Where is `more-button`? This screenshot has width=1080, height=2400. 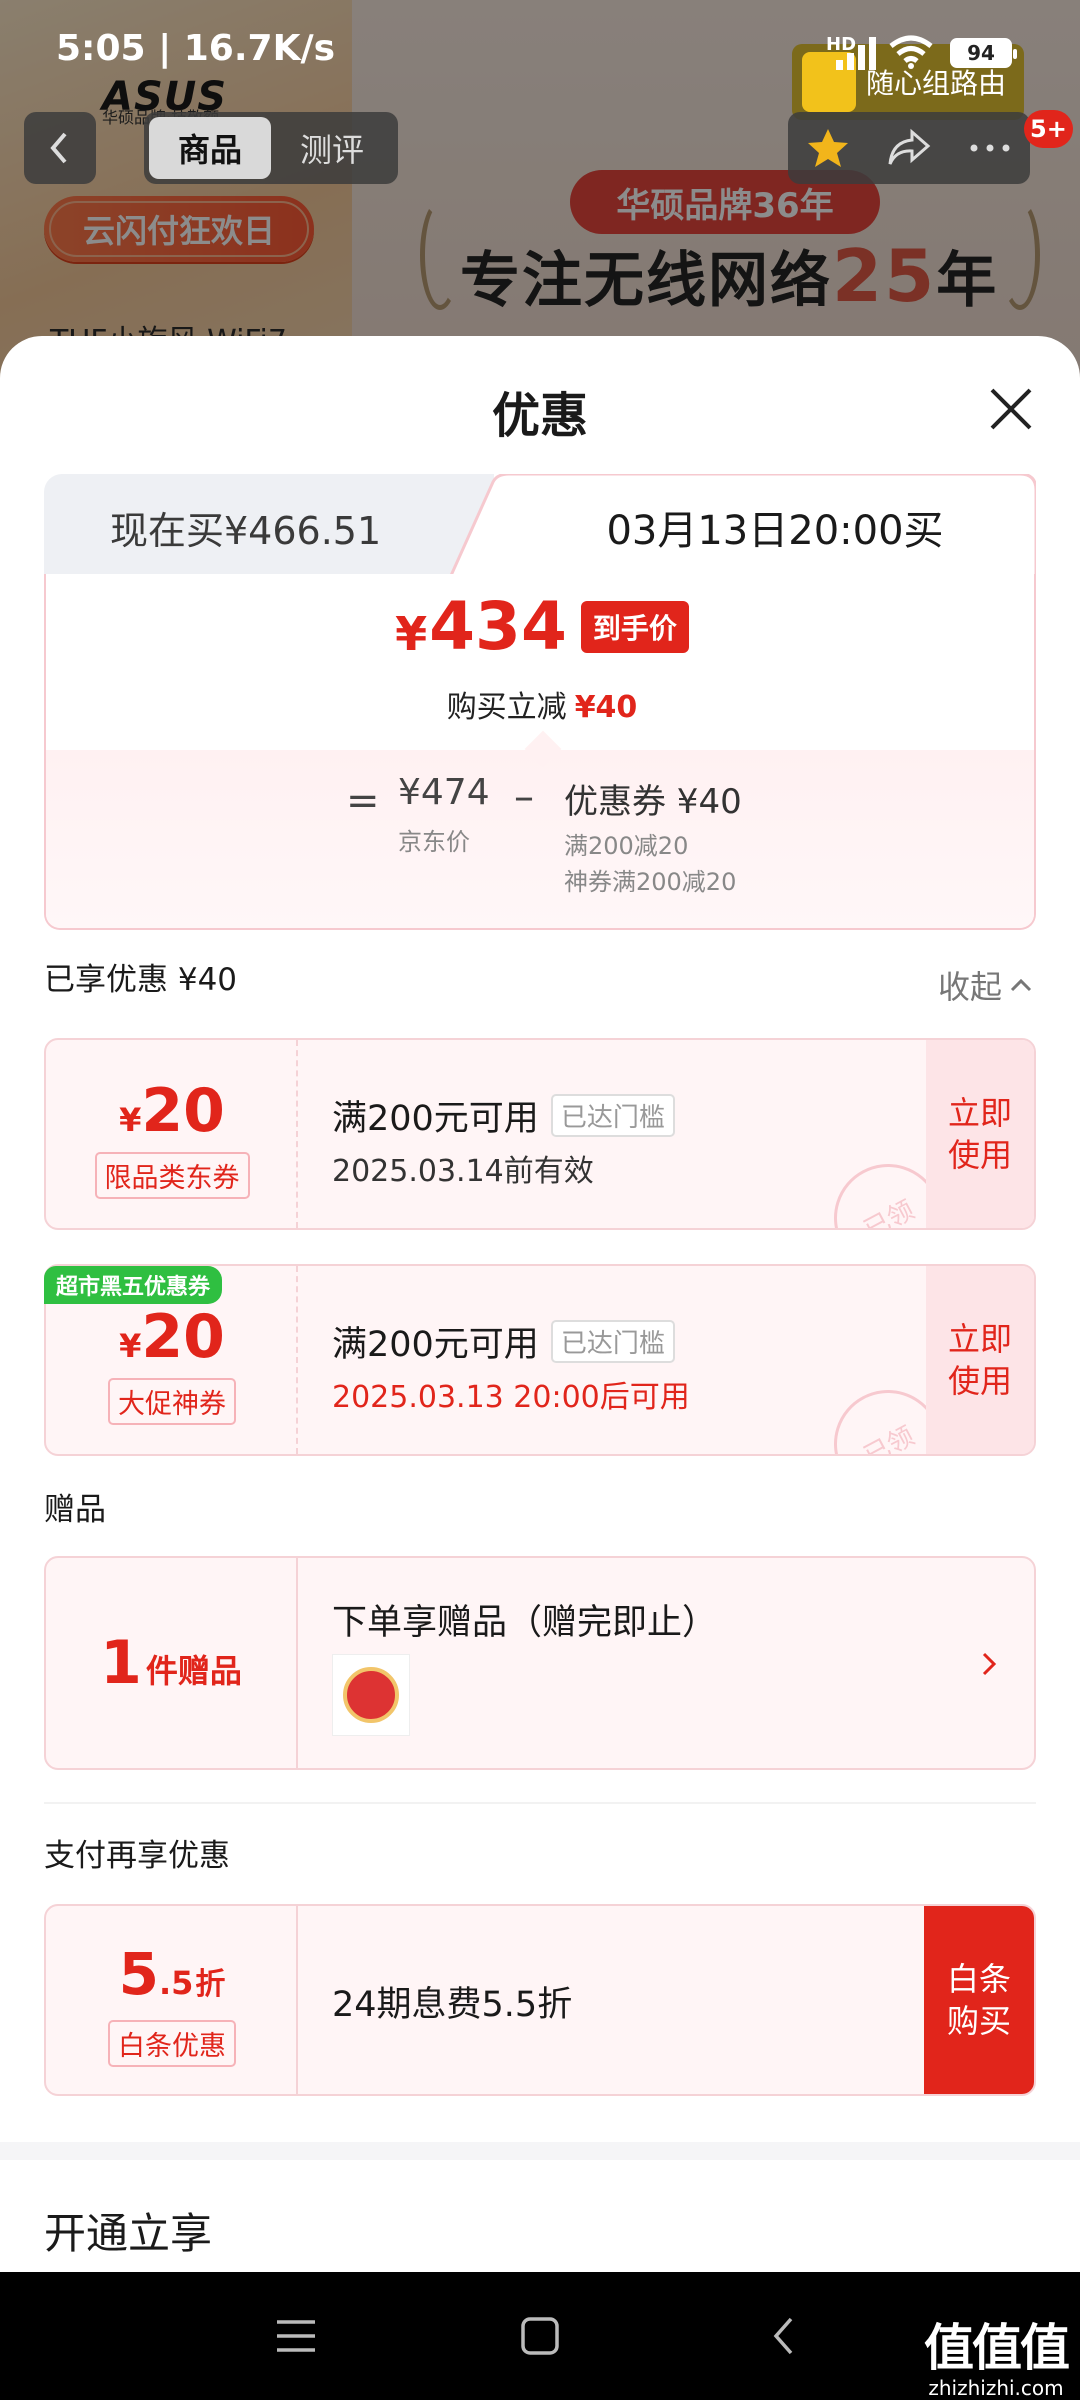 more-button is located at coordinates (990, 148).